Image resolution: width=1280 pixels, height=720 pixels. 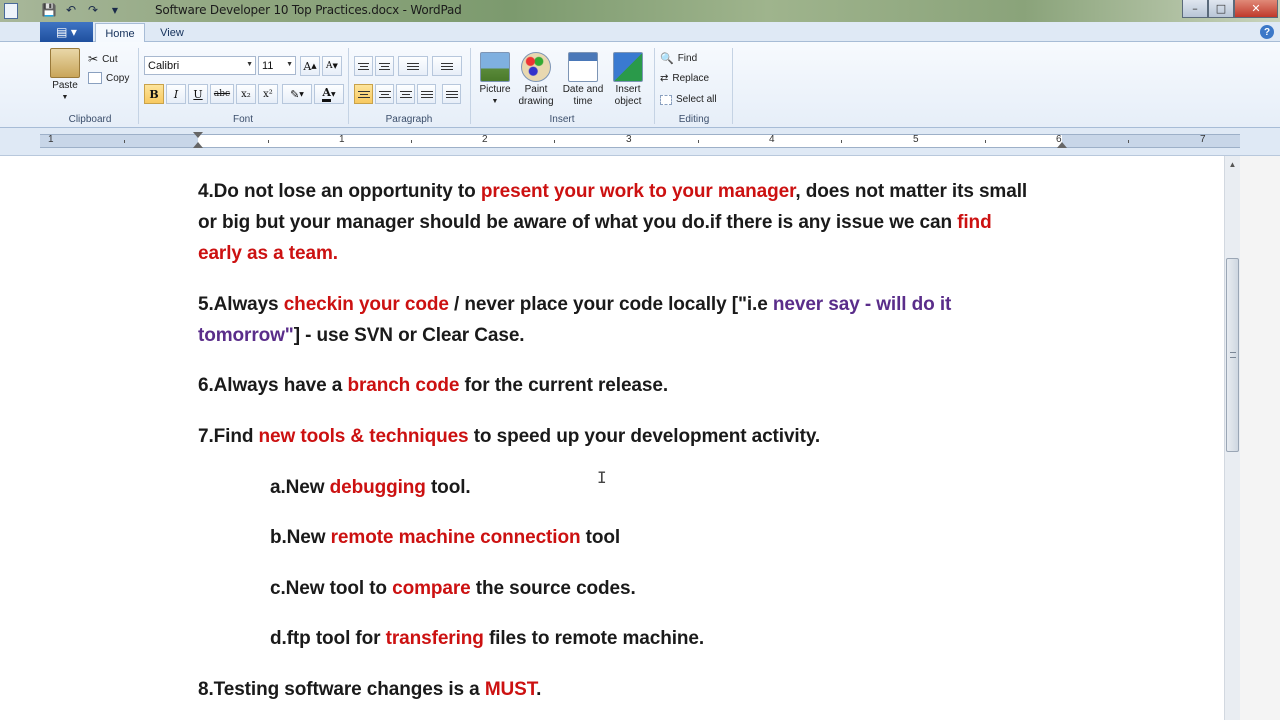 I want to click on help-icon: ?, so click(x=1267, y=32).